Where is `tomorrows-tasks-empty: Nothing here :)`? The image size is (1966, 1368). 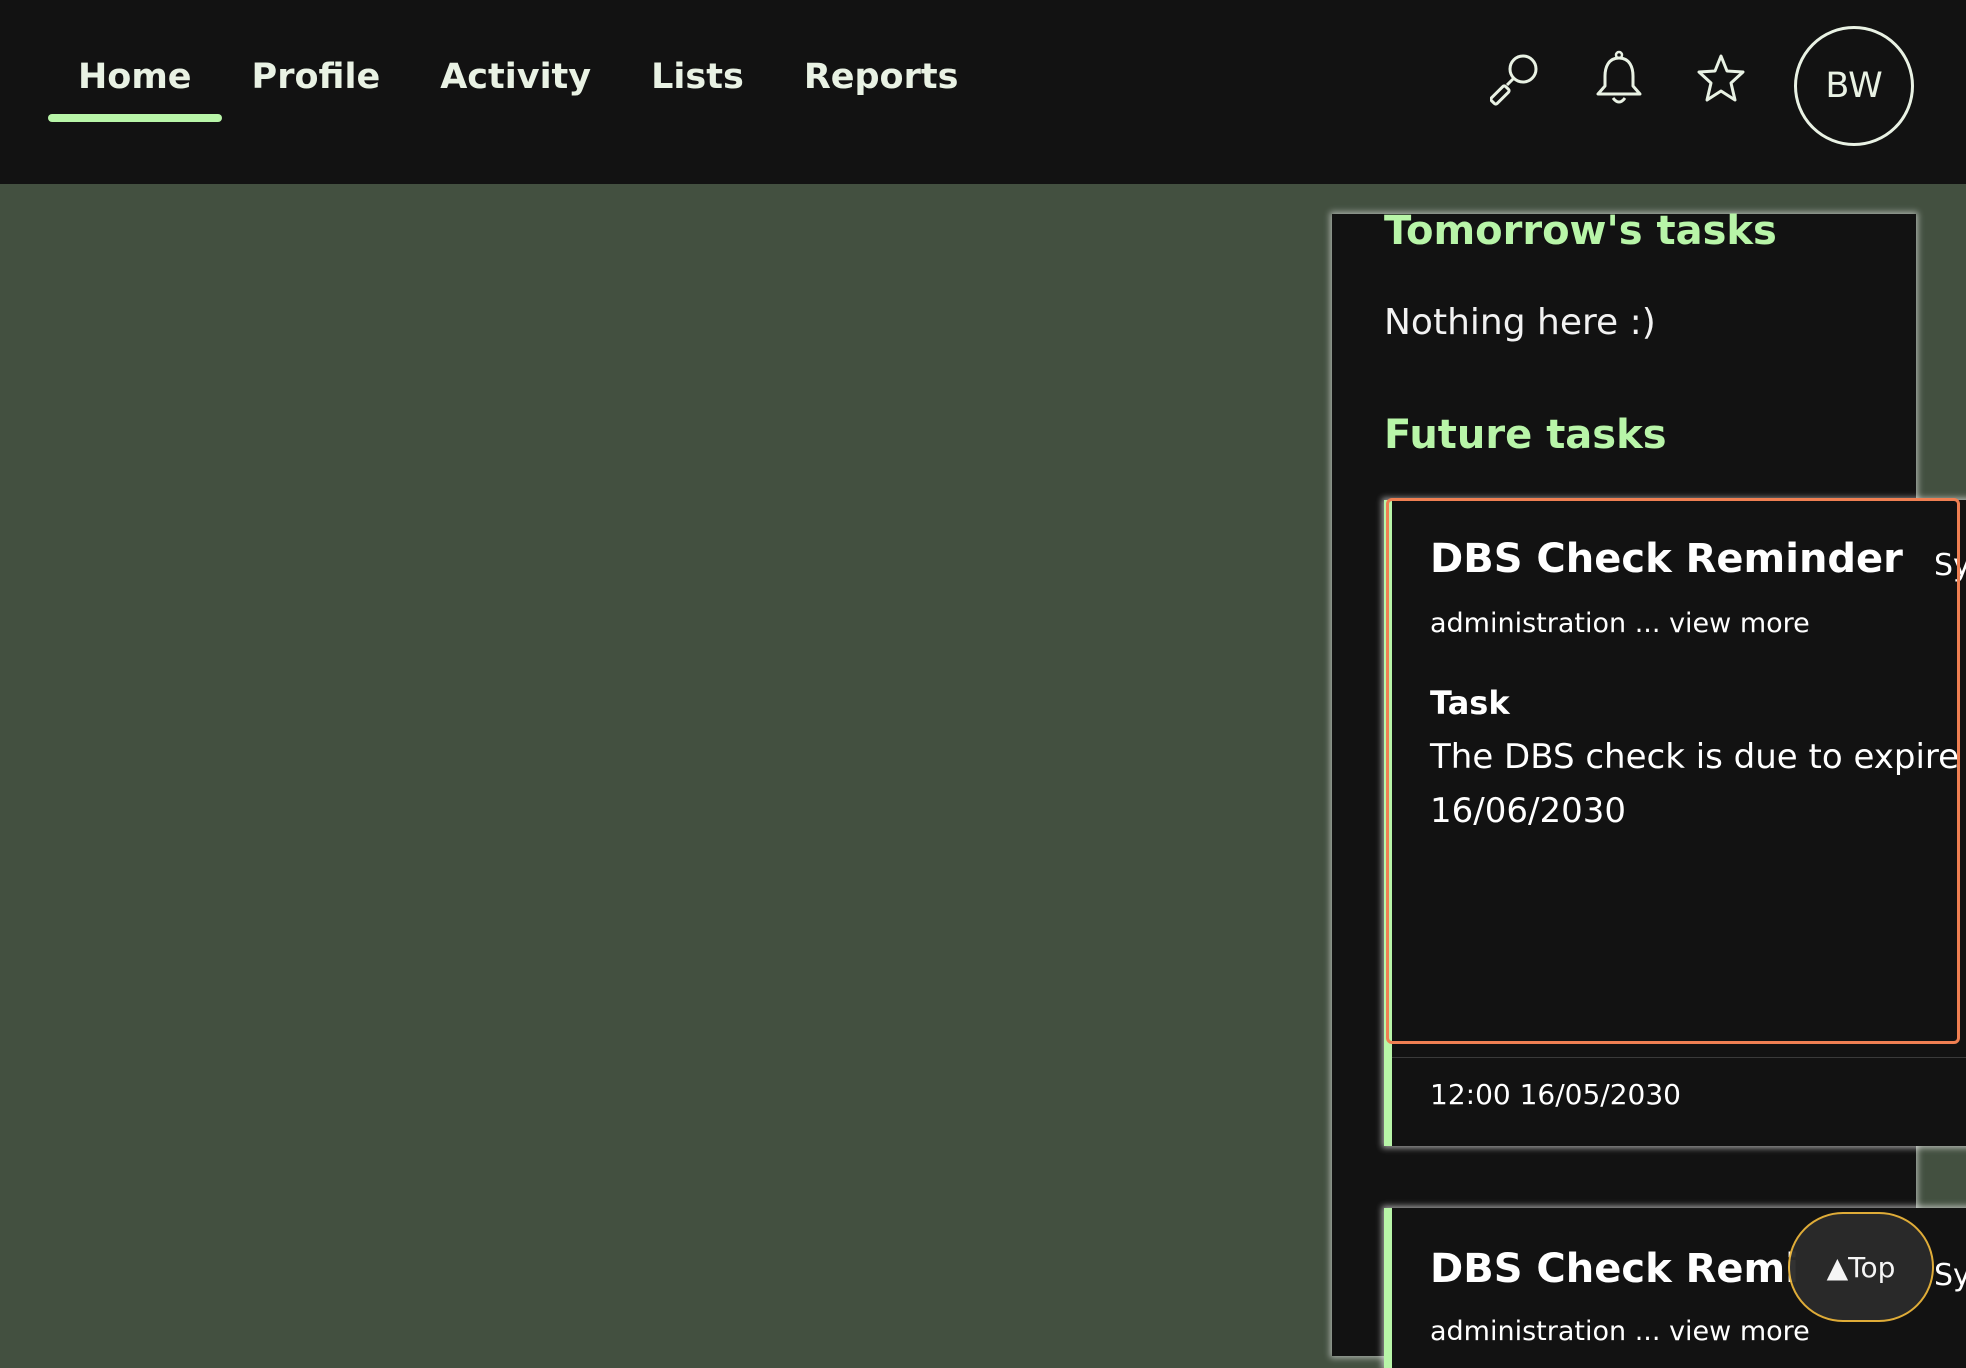 tomorrows-tasks-empty: Nothing here :) is located at coordinates (1520, 322).